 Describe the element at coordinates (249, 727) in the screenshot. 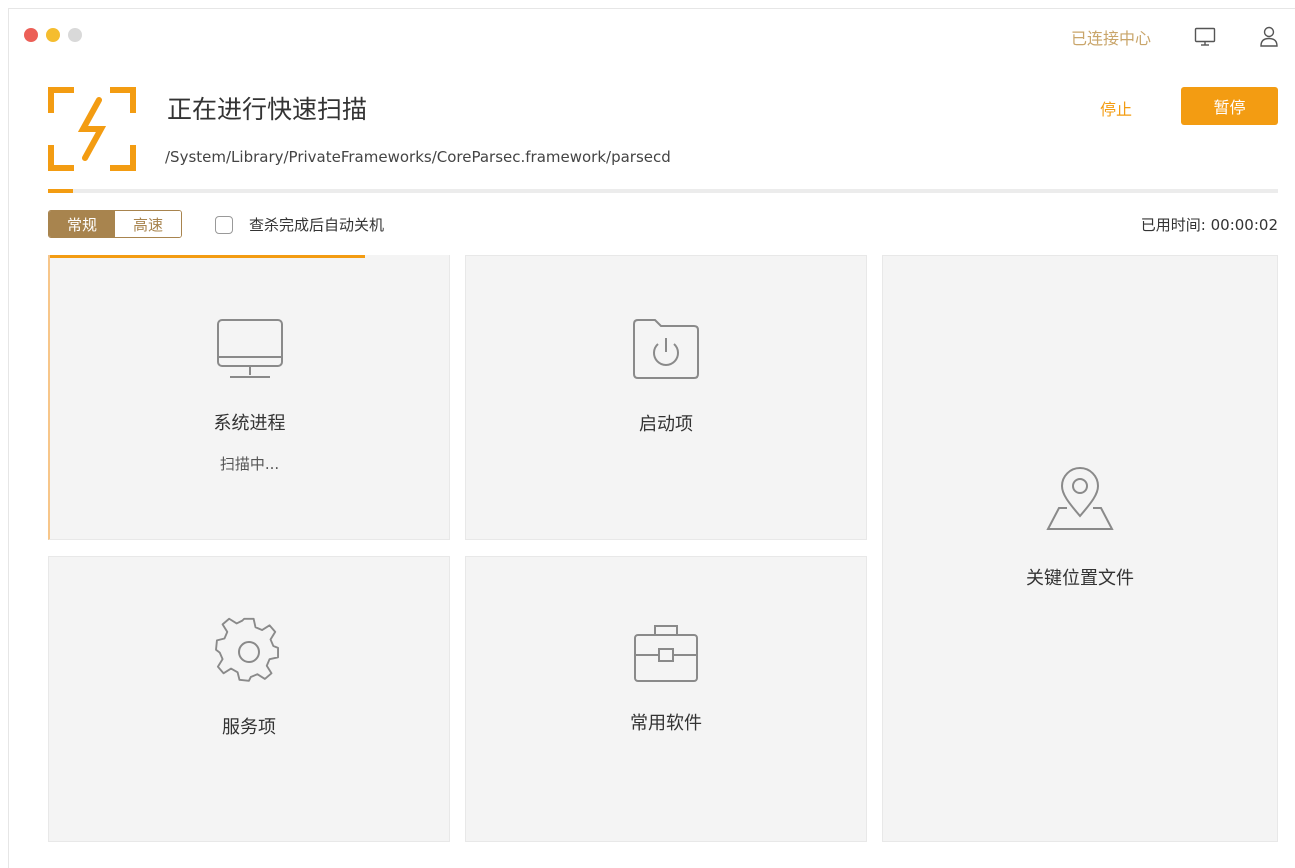

I see `card-label-service: 服务项` at that location.